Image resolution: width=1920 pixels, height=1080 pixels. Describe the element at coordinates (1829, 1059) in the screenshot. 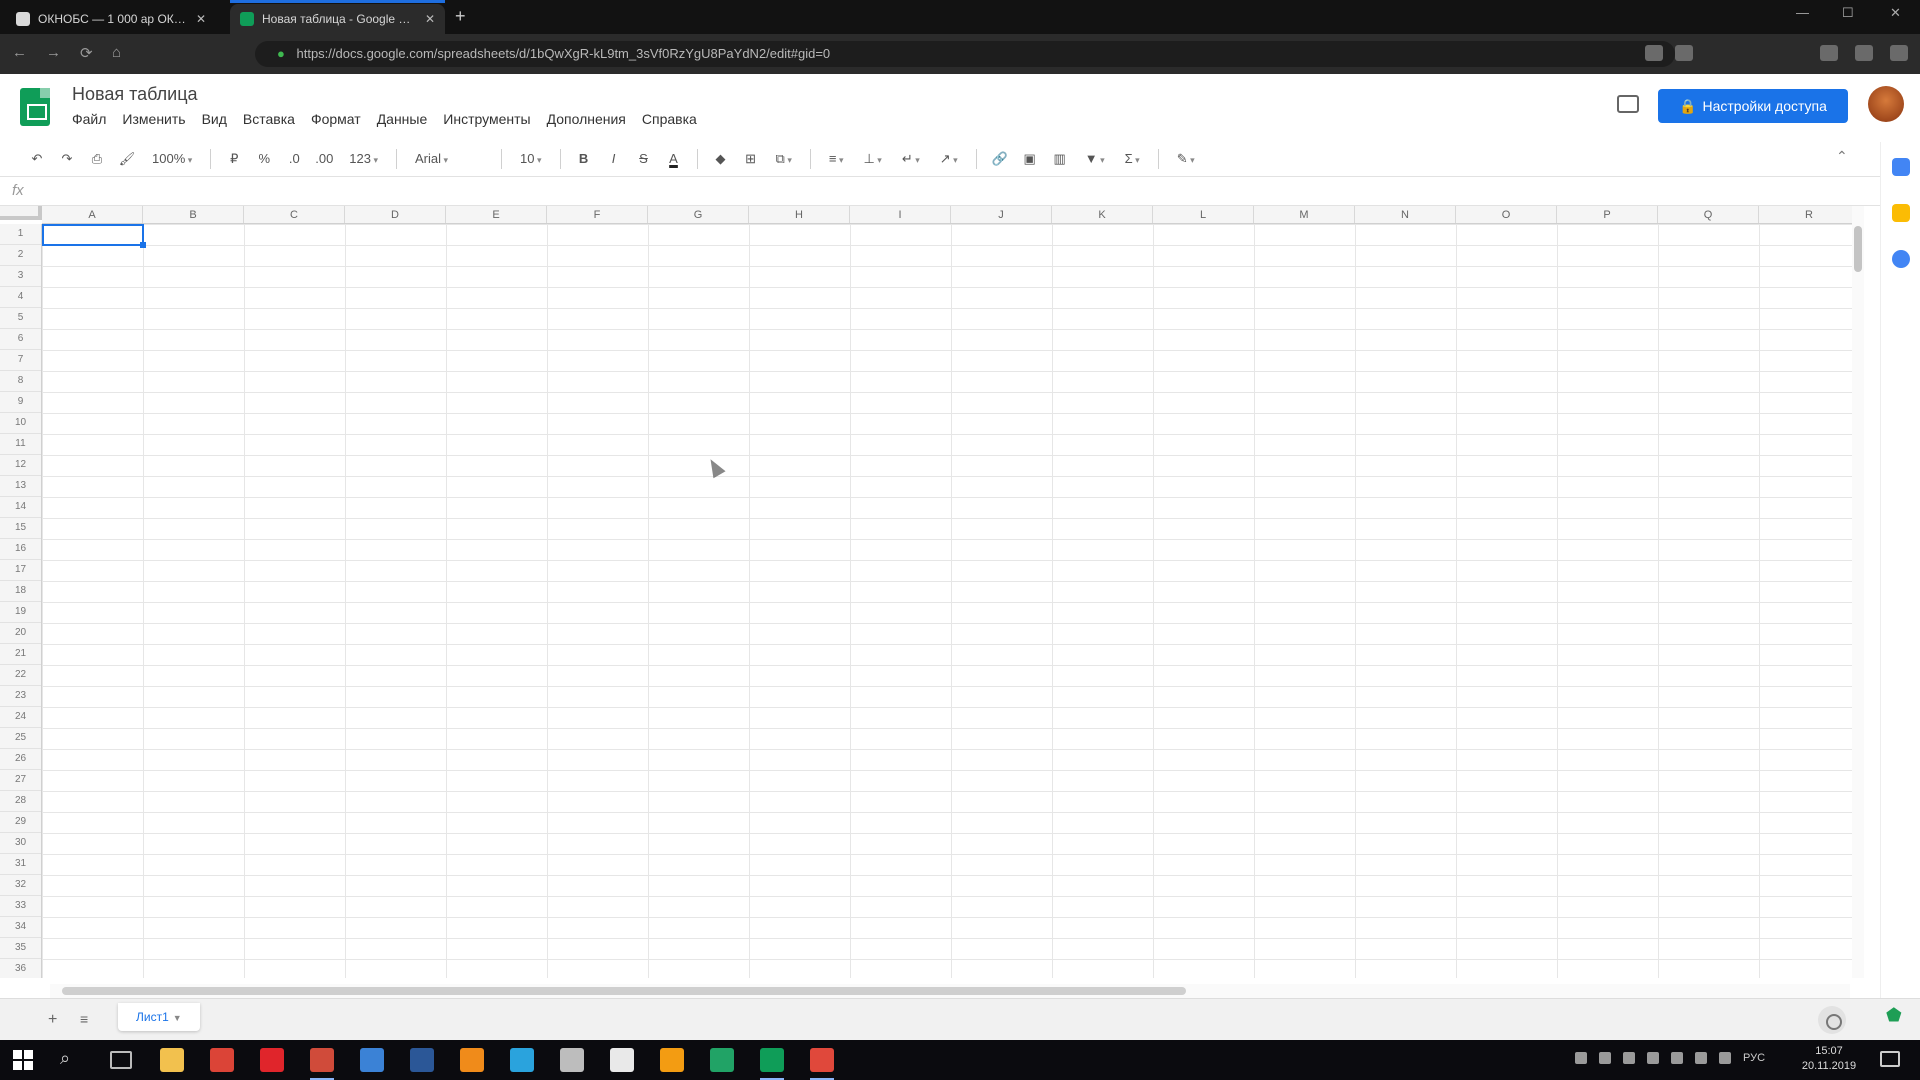

I see `clock: 15:07 20.11.2019` at that location.